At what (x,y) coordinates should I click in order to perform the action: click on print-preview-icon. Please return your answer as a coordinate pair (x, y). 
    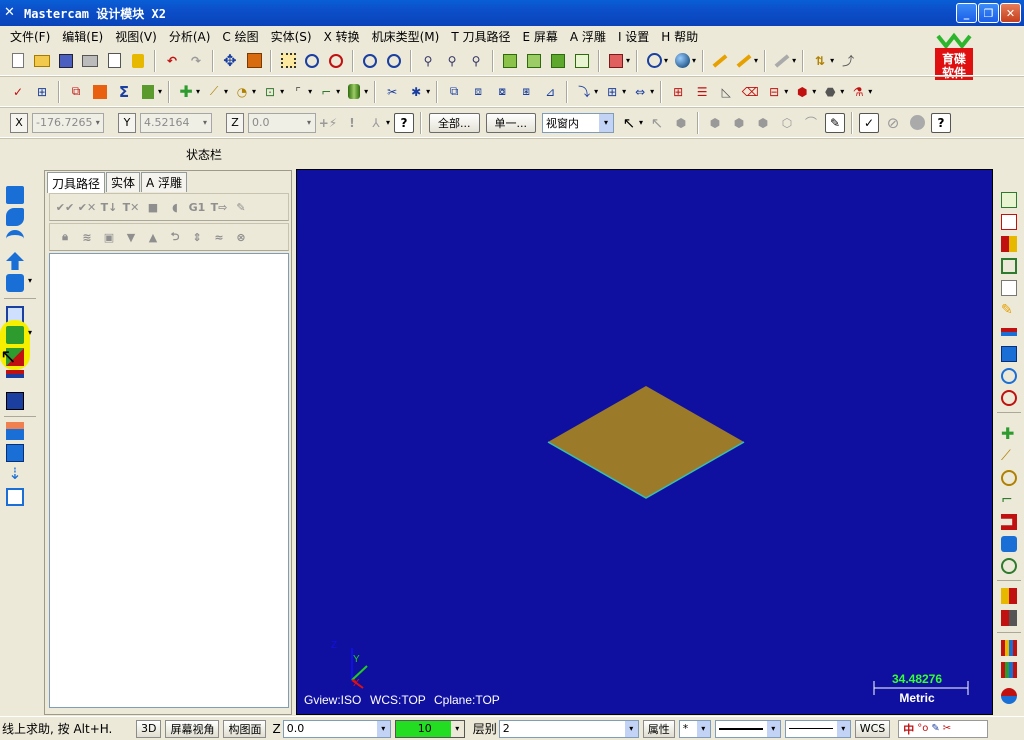
    Looking at the image, I should click on (114, 61).